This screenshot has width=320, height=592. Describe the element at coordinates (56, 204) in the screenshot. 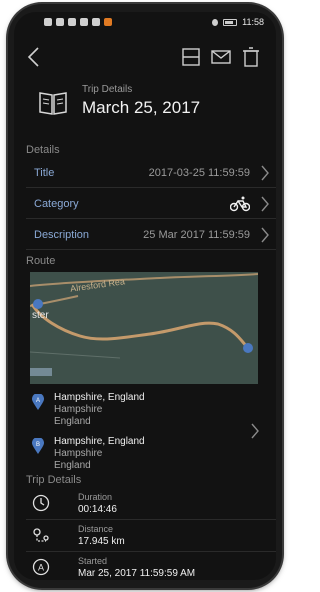

I see `detail-label: Category` at that location.